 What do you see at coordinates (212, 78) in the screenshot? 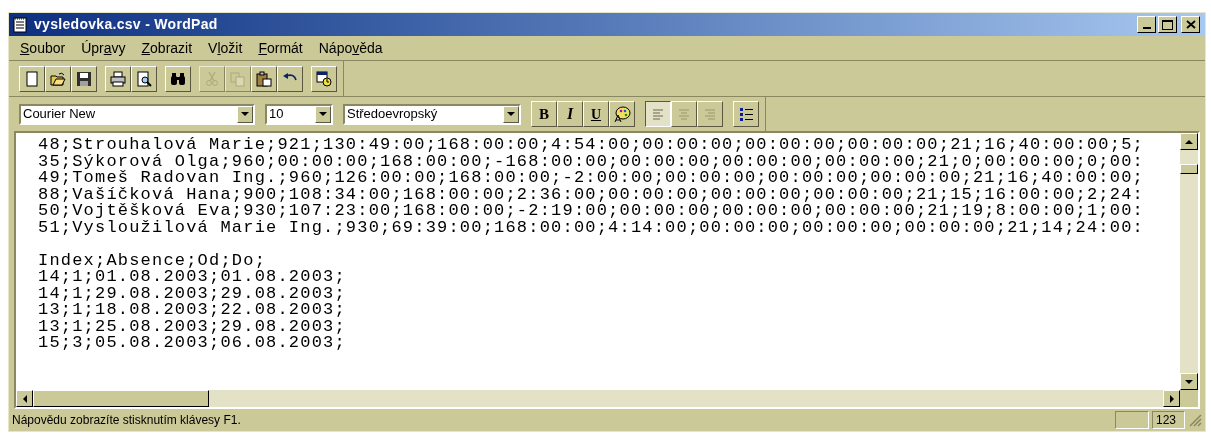
I see `scissors-icon` at bounding box center [212, 78].